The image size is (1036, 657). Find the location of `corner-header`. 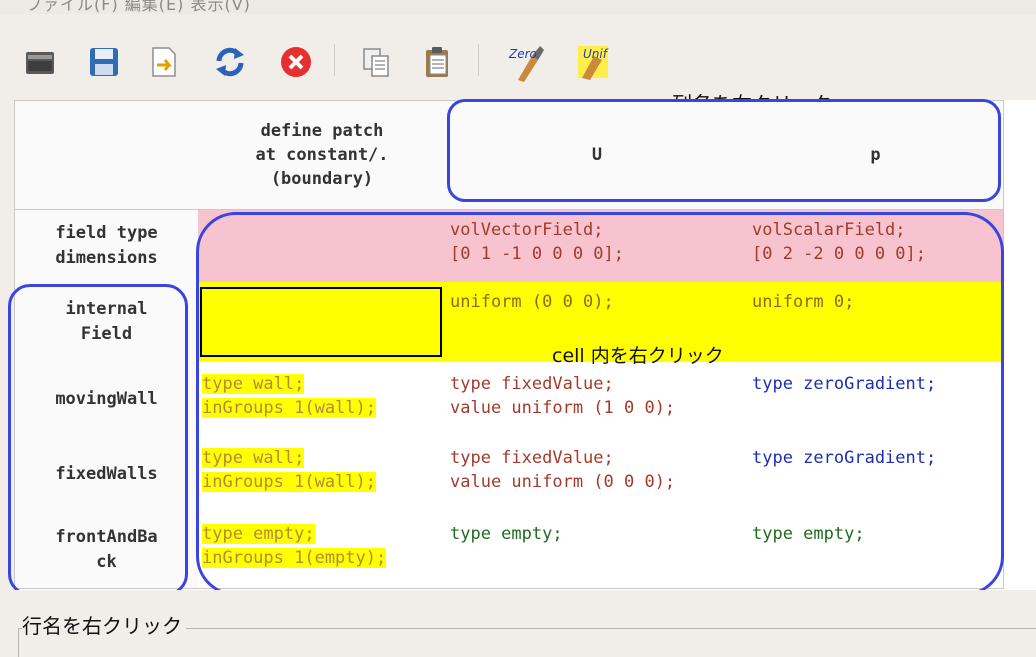

corner-header is located at coordinates (106, 155).